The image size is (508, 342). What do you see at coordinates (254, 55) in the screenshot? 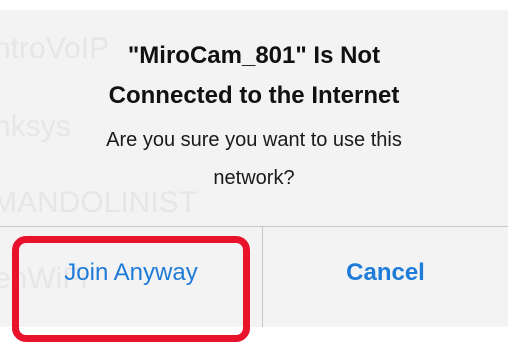
I see `alert-title-line-1: "MiroCam_801" Is Not` at bounding box center [254, 55].